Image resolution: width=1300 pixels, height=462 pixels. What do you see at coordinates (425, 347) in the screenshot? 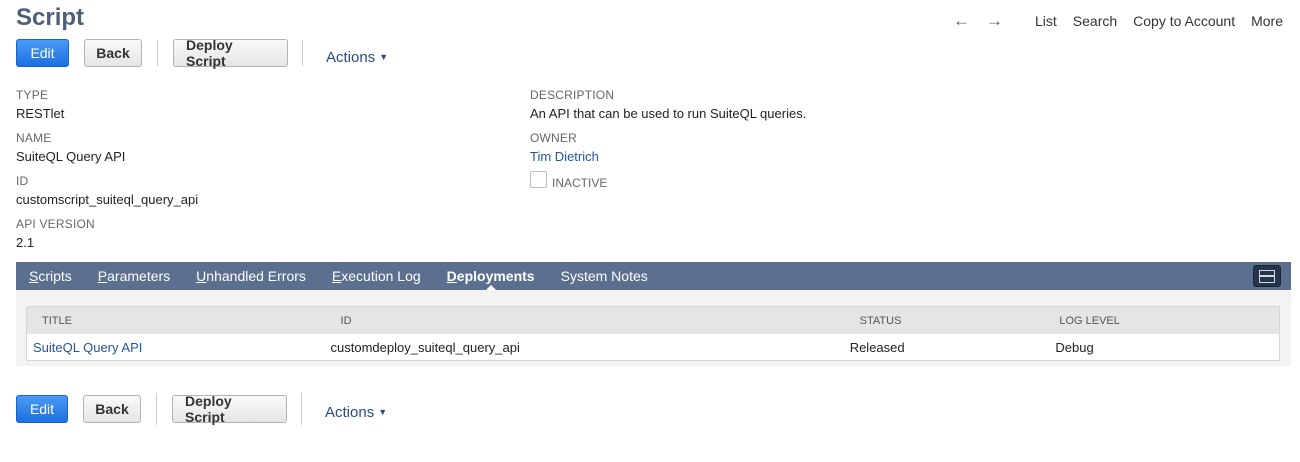
I see `deployment-id: customdeploy_suiteql_query_api` at bounding box center [425, 347].